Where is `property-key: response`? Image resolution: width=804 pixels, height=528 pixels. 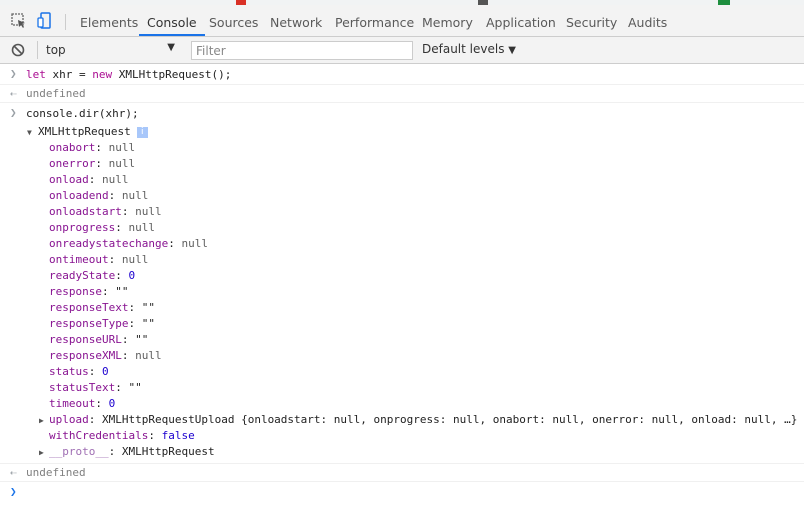 property-key: response is located at coordinates (75, 291).